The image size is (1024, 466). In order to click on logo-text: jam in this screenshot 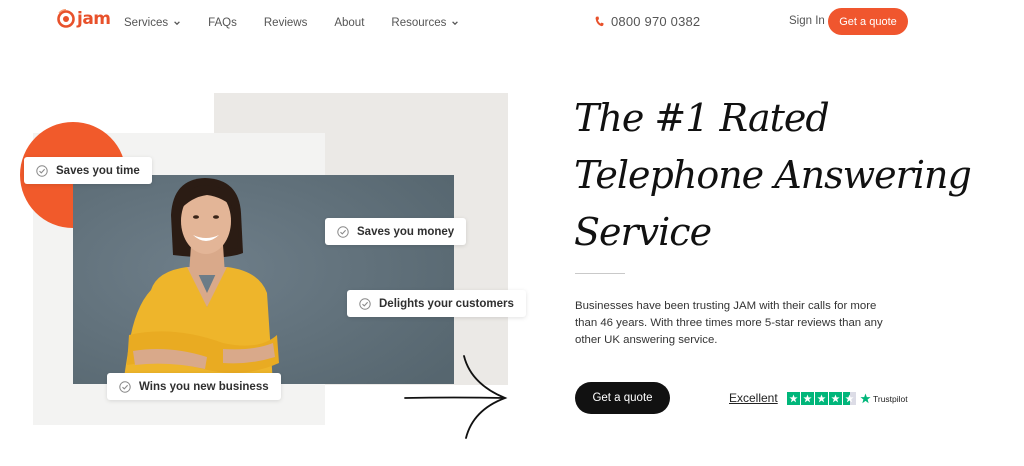, I will do `click(94, 19)`.